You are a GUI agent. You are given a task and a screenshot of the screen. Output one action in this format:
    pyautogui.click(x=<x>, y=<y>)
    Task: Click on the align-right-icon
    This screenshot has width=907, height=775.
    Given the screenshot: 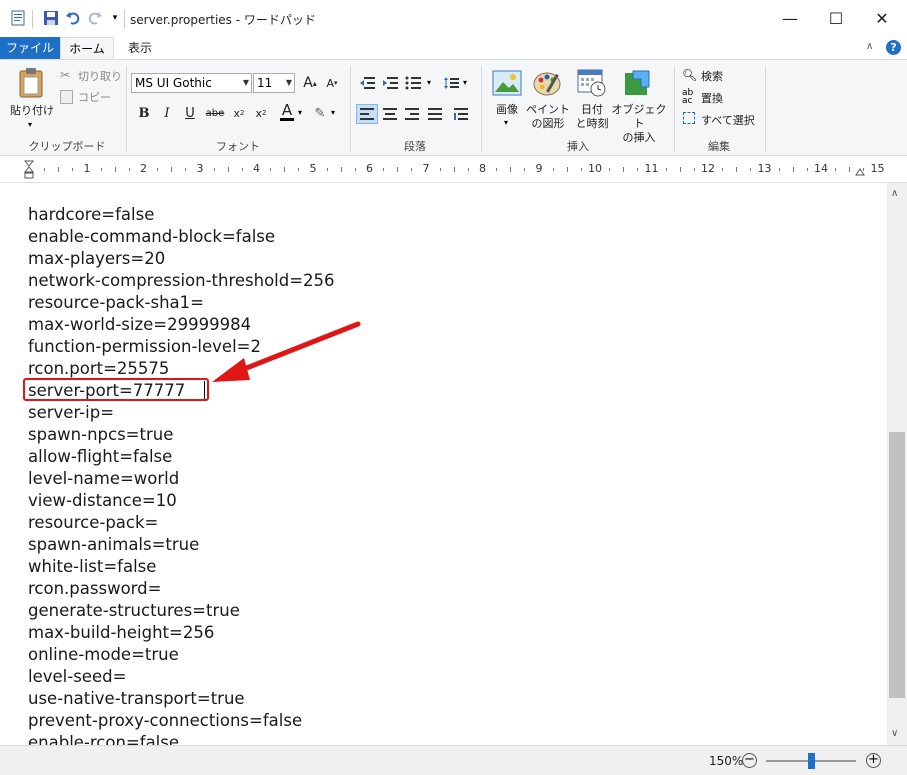 What is the action you would take?
    pyautogui.click(x=412, y=114)
    